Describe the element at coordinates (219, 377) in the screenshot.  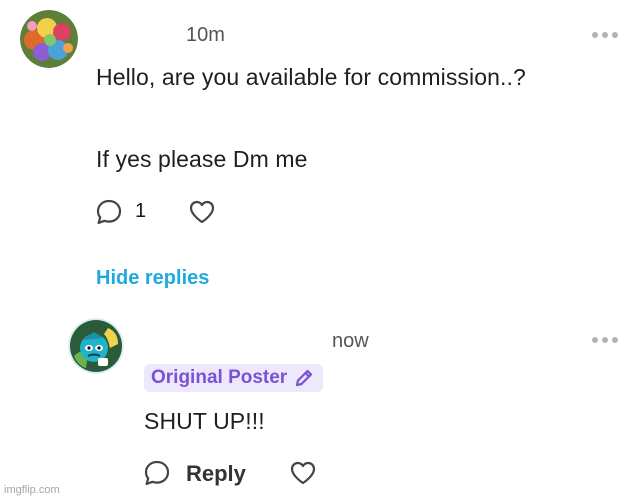
I see `original-poster-badge-label: Original Poster` at that location.